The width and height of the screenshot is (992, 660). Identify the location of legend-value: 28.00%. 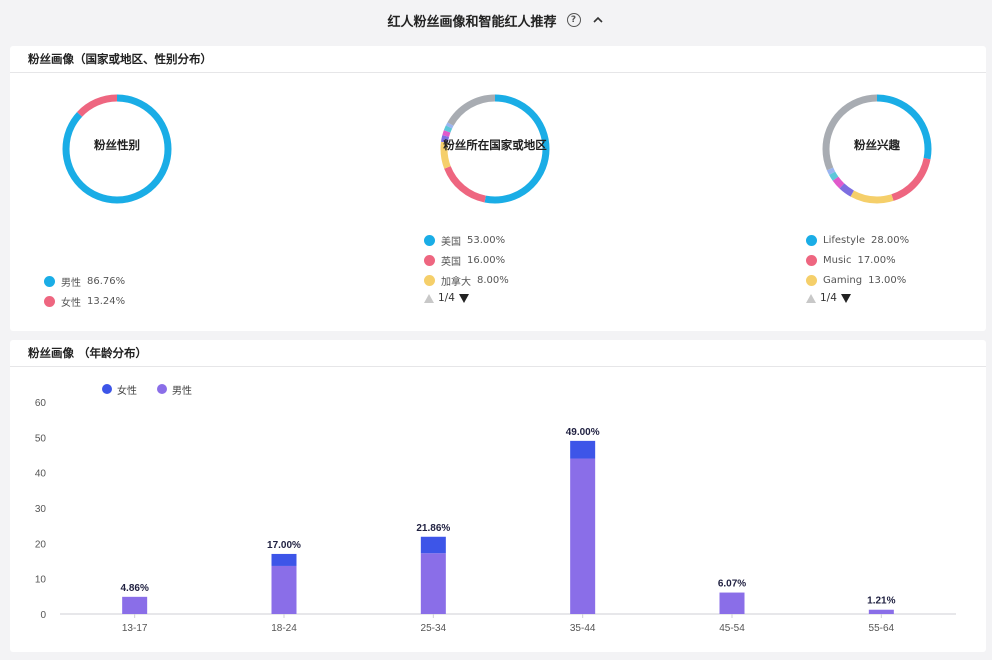
(890, 240).